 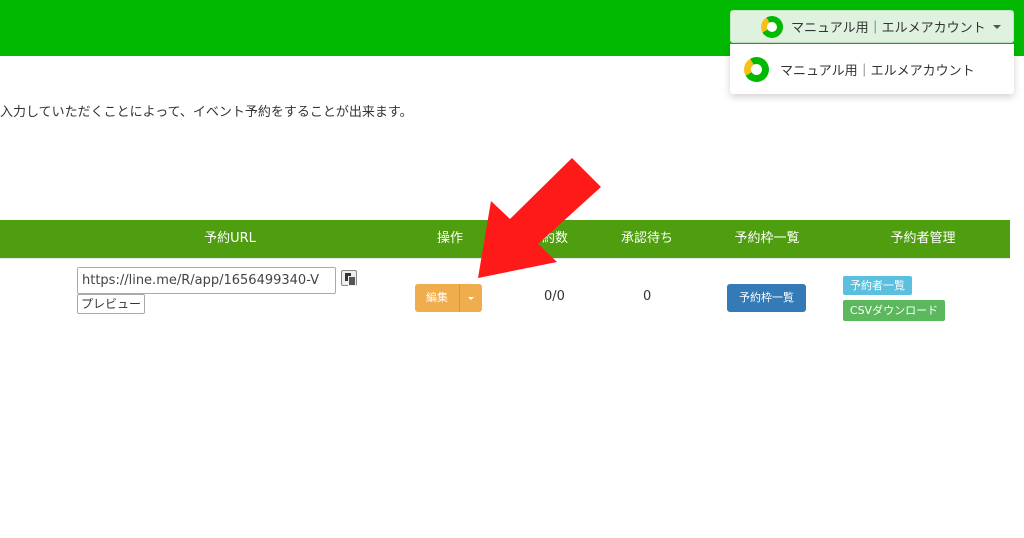 What do you see at coordinates (230, 238) in the screenshot?
I see `column-header-url: 予約URL` at bounding box center [230, 238].